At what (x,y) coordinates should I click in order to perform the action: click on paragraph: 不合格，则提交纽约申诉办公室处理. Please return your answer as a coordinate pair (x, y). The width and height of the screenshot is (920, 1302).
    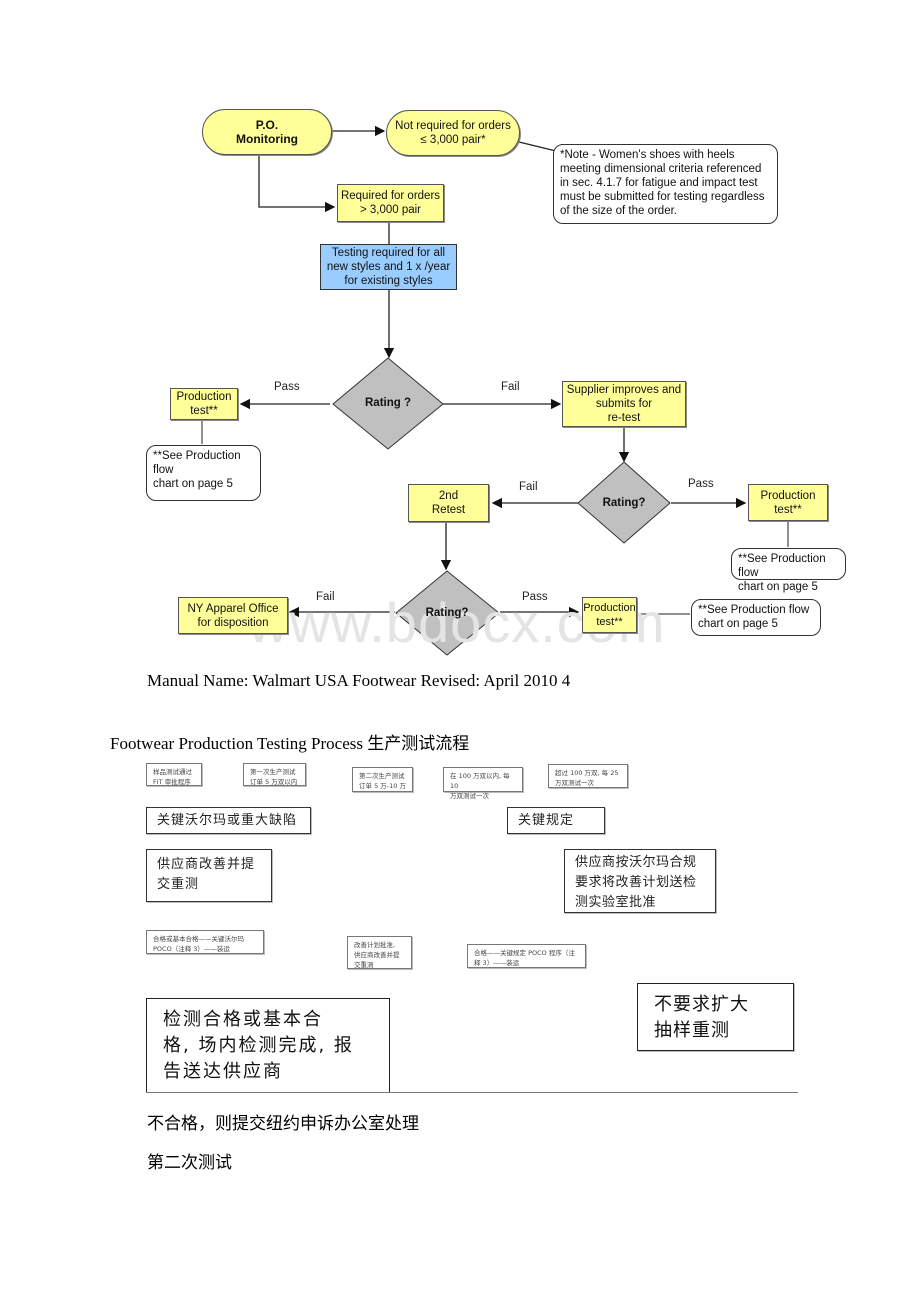
    Looking at the image, I should click on (283, 1123).